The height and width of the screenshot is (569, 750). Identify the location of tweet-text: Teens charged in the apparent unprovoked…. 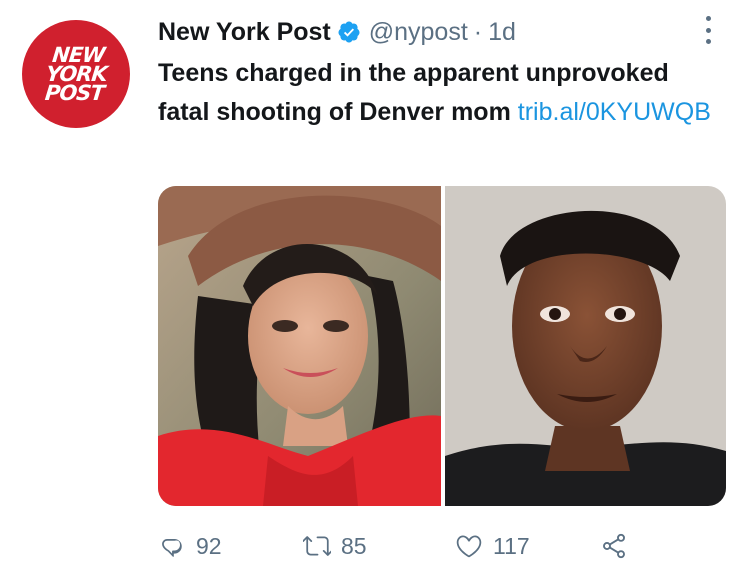
(438, 93).